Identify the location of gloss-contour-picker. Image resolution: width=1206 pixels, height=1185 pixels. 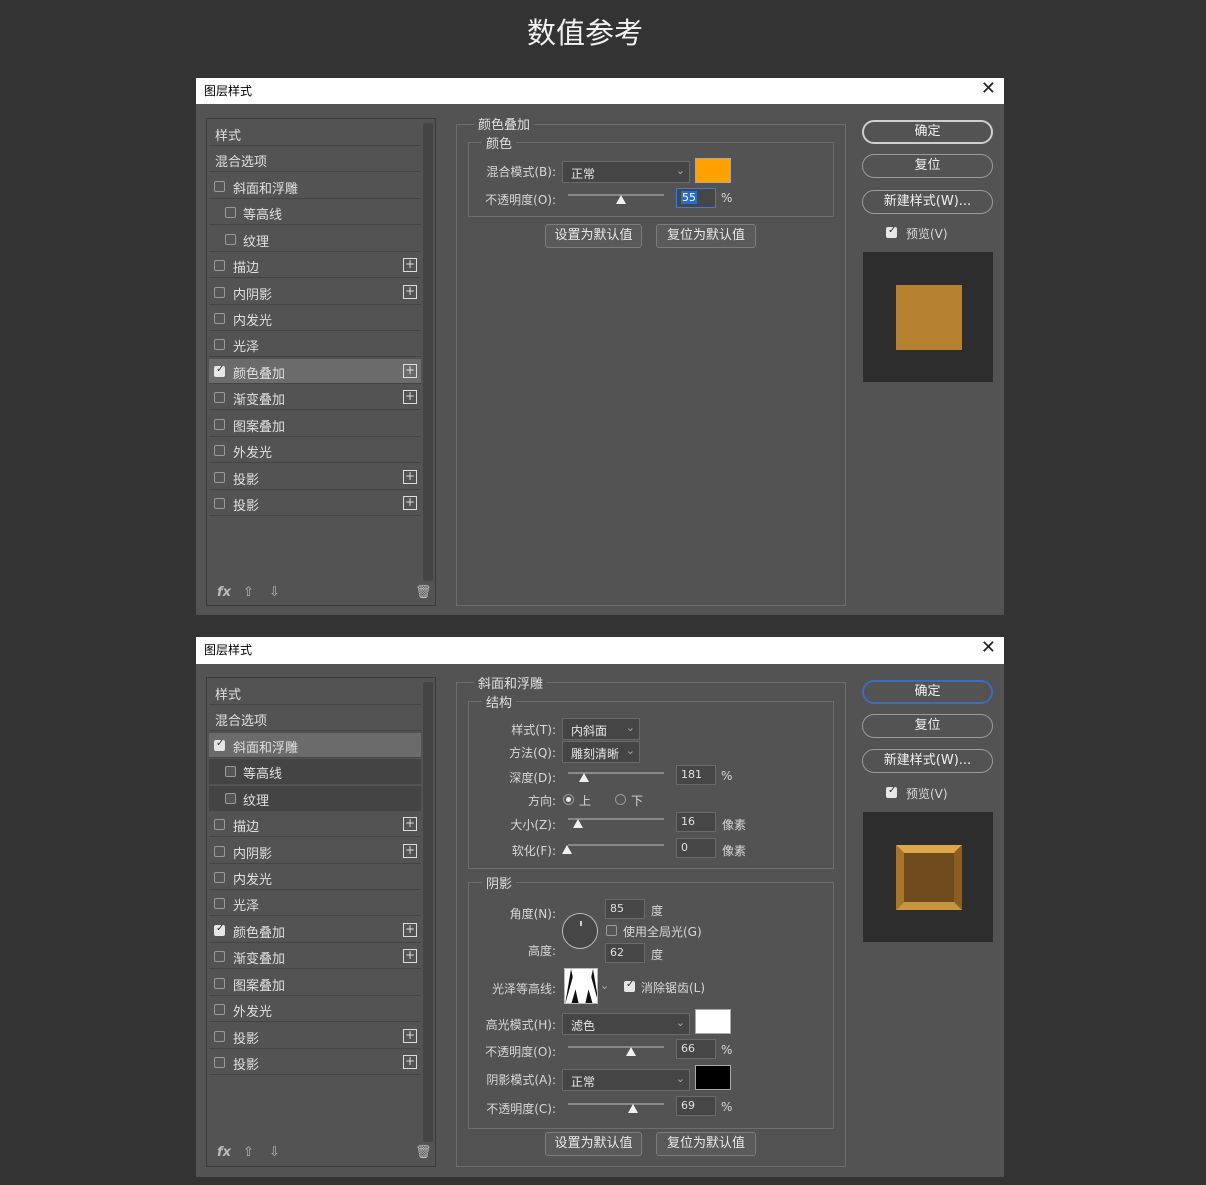
(581, 986).